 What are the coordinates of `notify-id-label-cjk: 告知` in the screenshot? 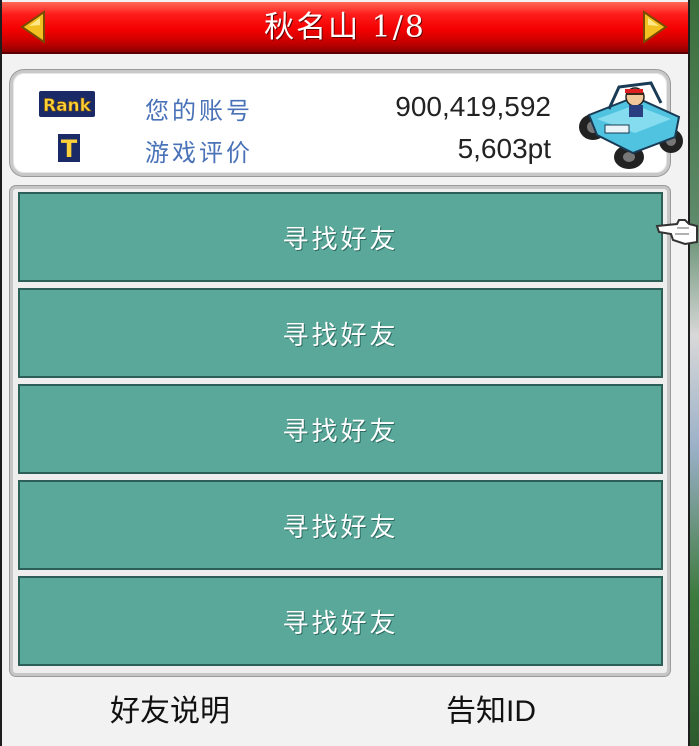 It's located at (476, 711).